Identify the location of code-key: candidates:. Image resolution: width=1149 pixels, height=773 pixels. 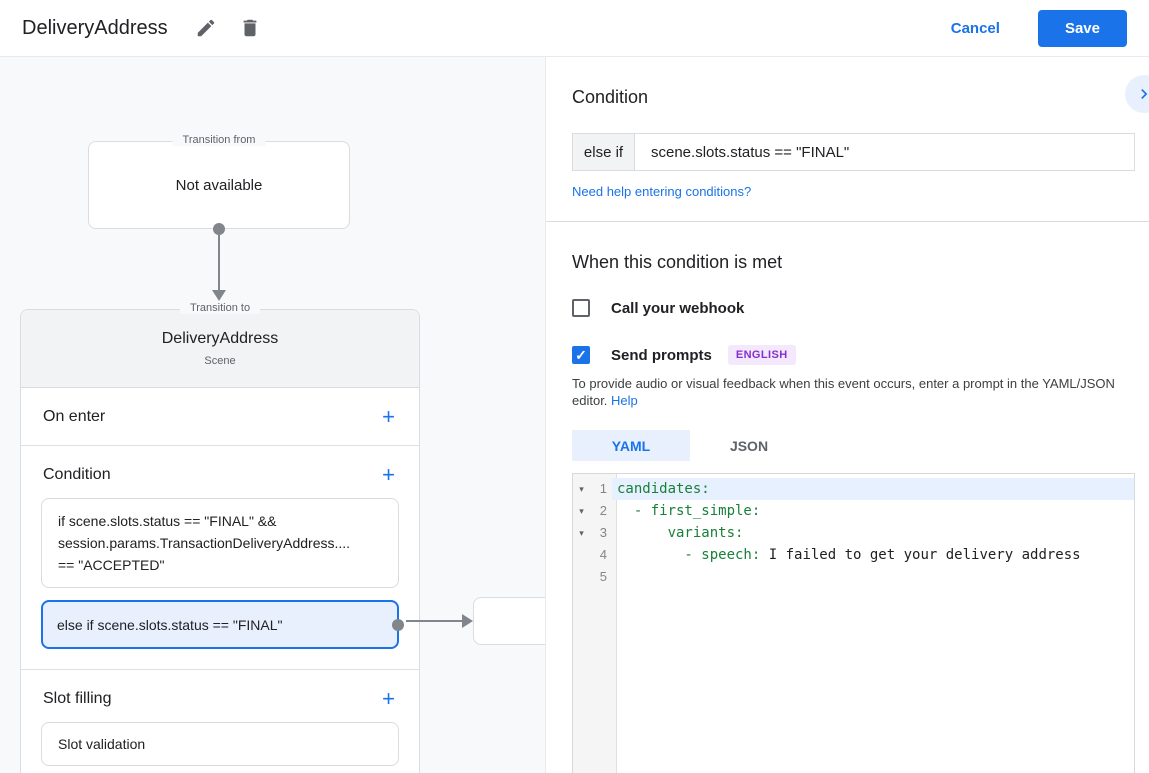
(663, 489).